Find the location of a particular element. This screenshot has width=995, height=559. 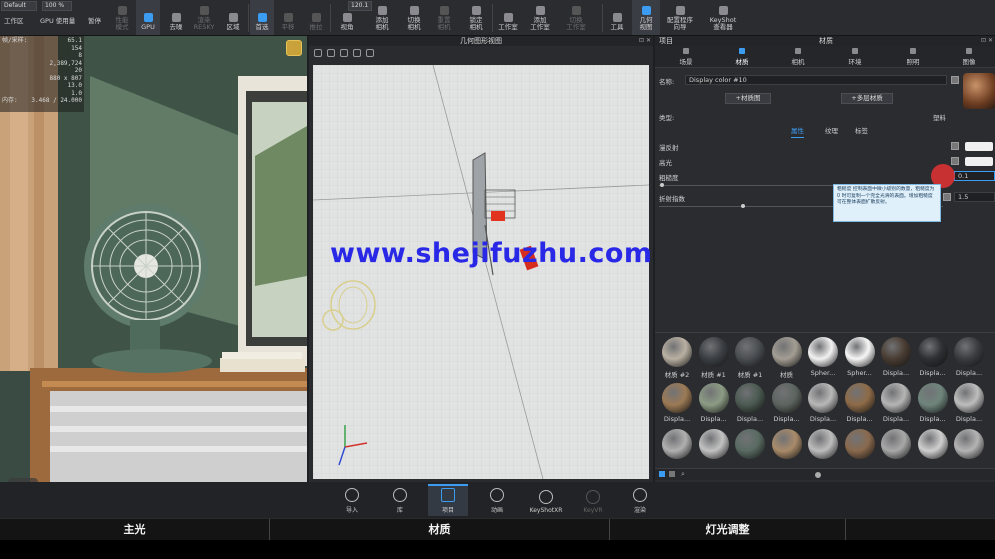

project-tab-3: 环境 is located at coordinates (855, 57).